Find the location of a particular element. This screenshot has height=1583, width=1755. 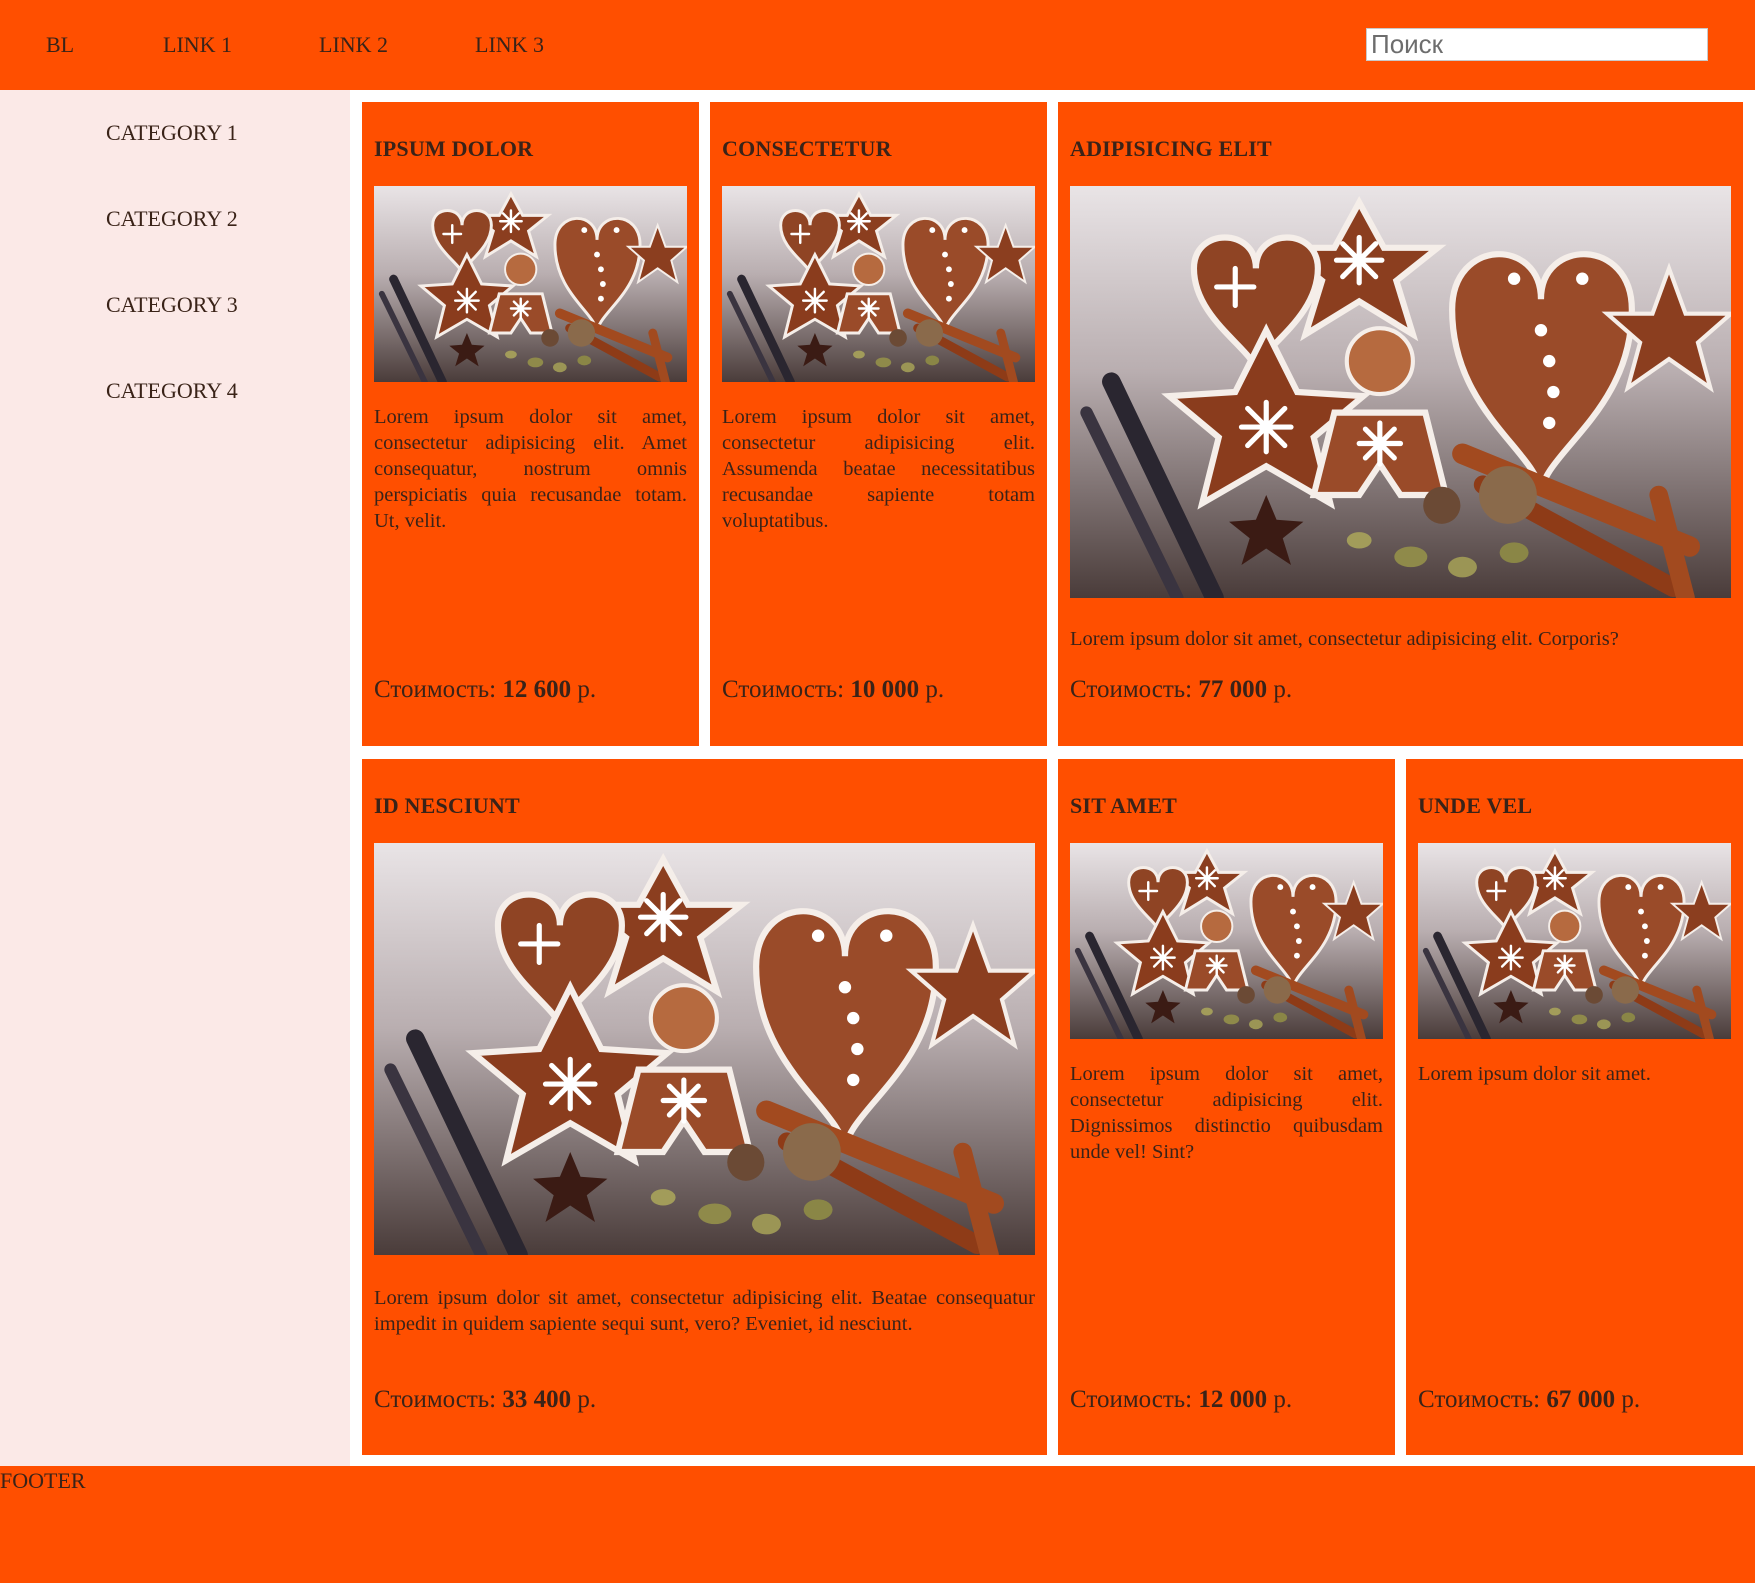

price-value: 77 000 is located at coordinates (1233, 689).